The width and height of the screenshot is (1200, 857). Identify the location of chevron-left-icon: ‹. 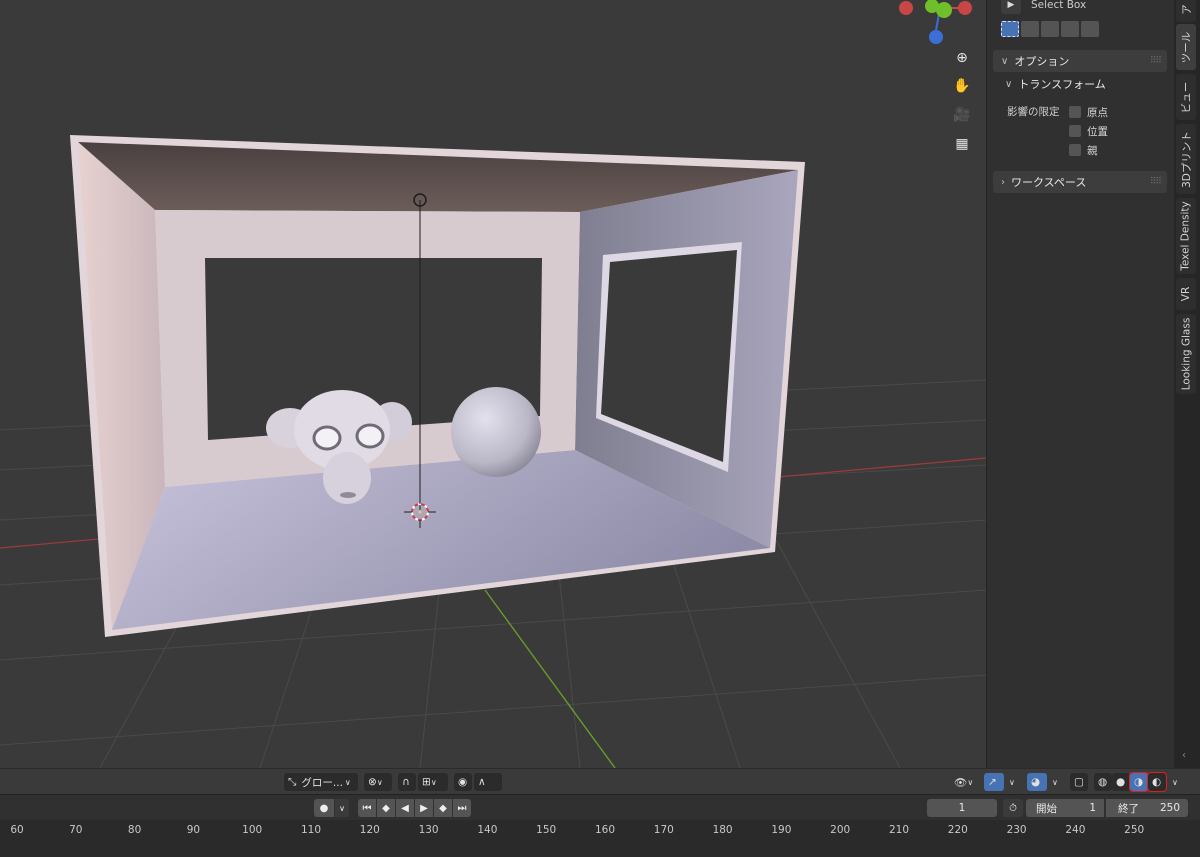
(1184, 755).